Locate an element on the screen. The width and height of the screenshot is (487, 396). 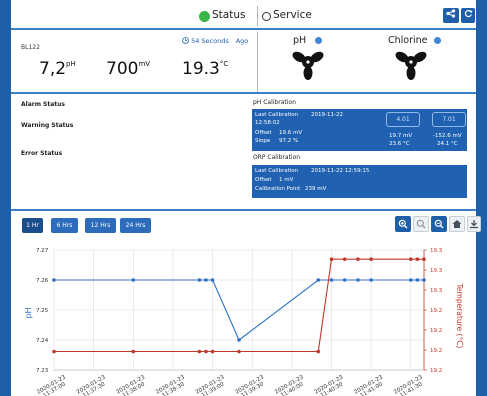
range-button-1hr: 1 Hr is located at coordinates (32, 225).